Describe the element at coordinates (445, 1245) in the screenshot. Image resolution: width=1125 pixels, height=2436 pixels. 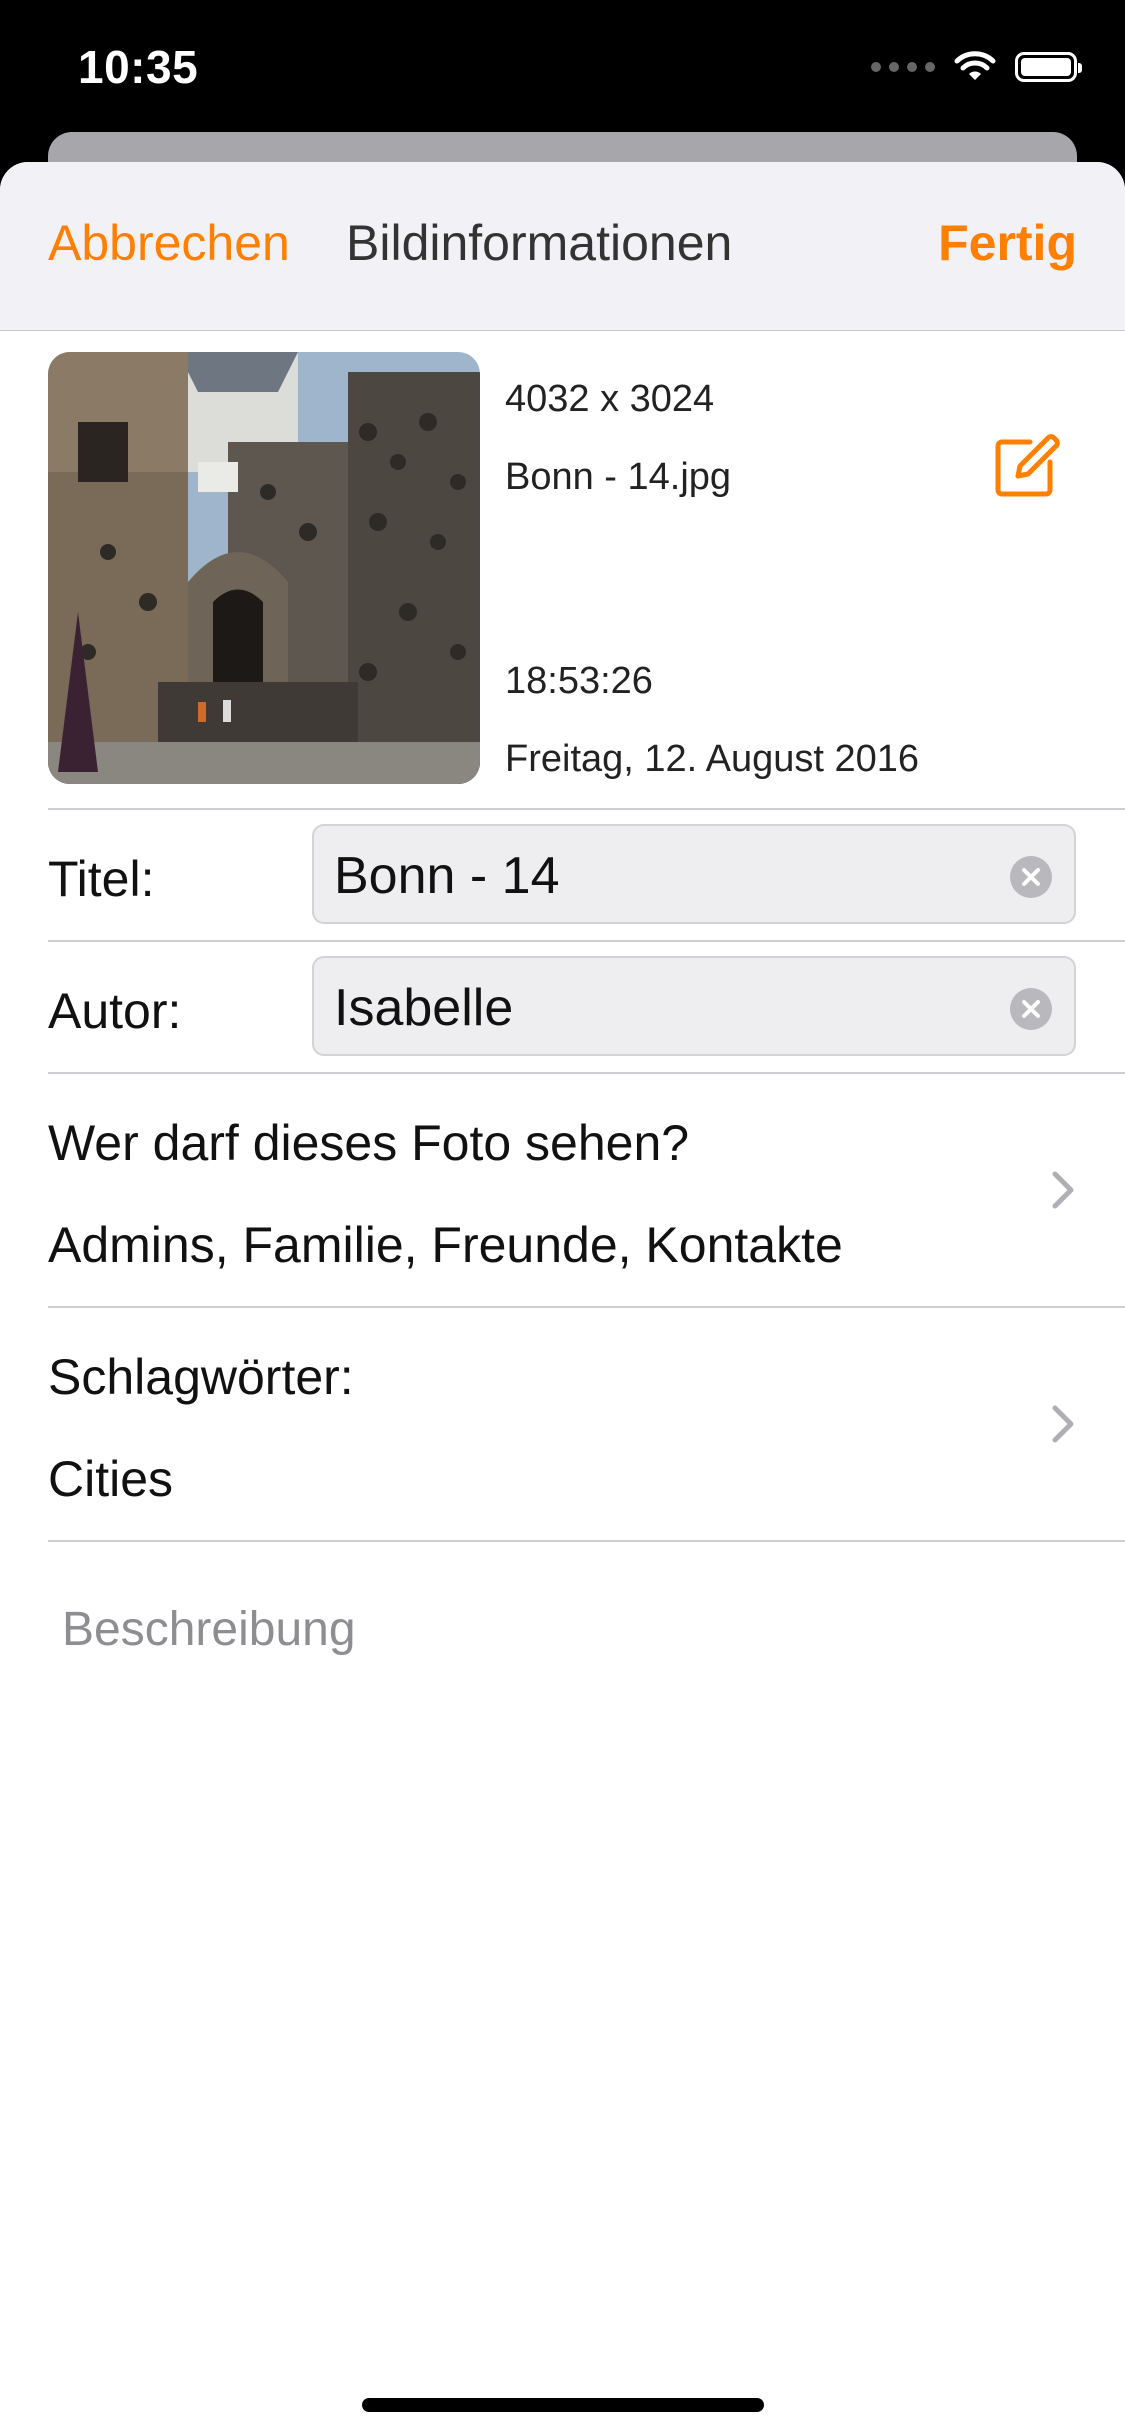
I see `privacy-value: Admins, Familie, Freunde, Kontakte` at that location.